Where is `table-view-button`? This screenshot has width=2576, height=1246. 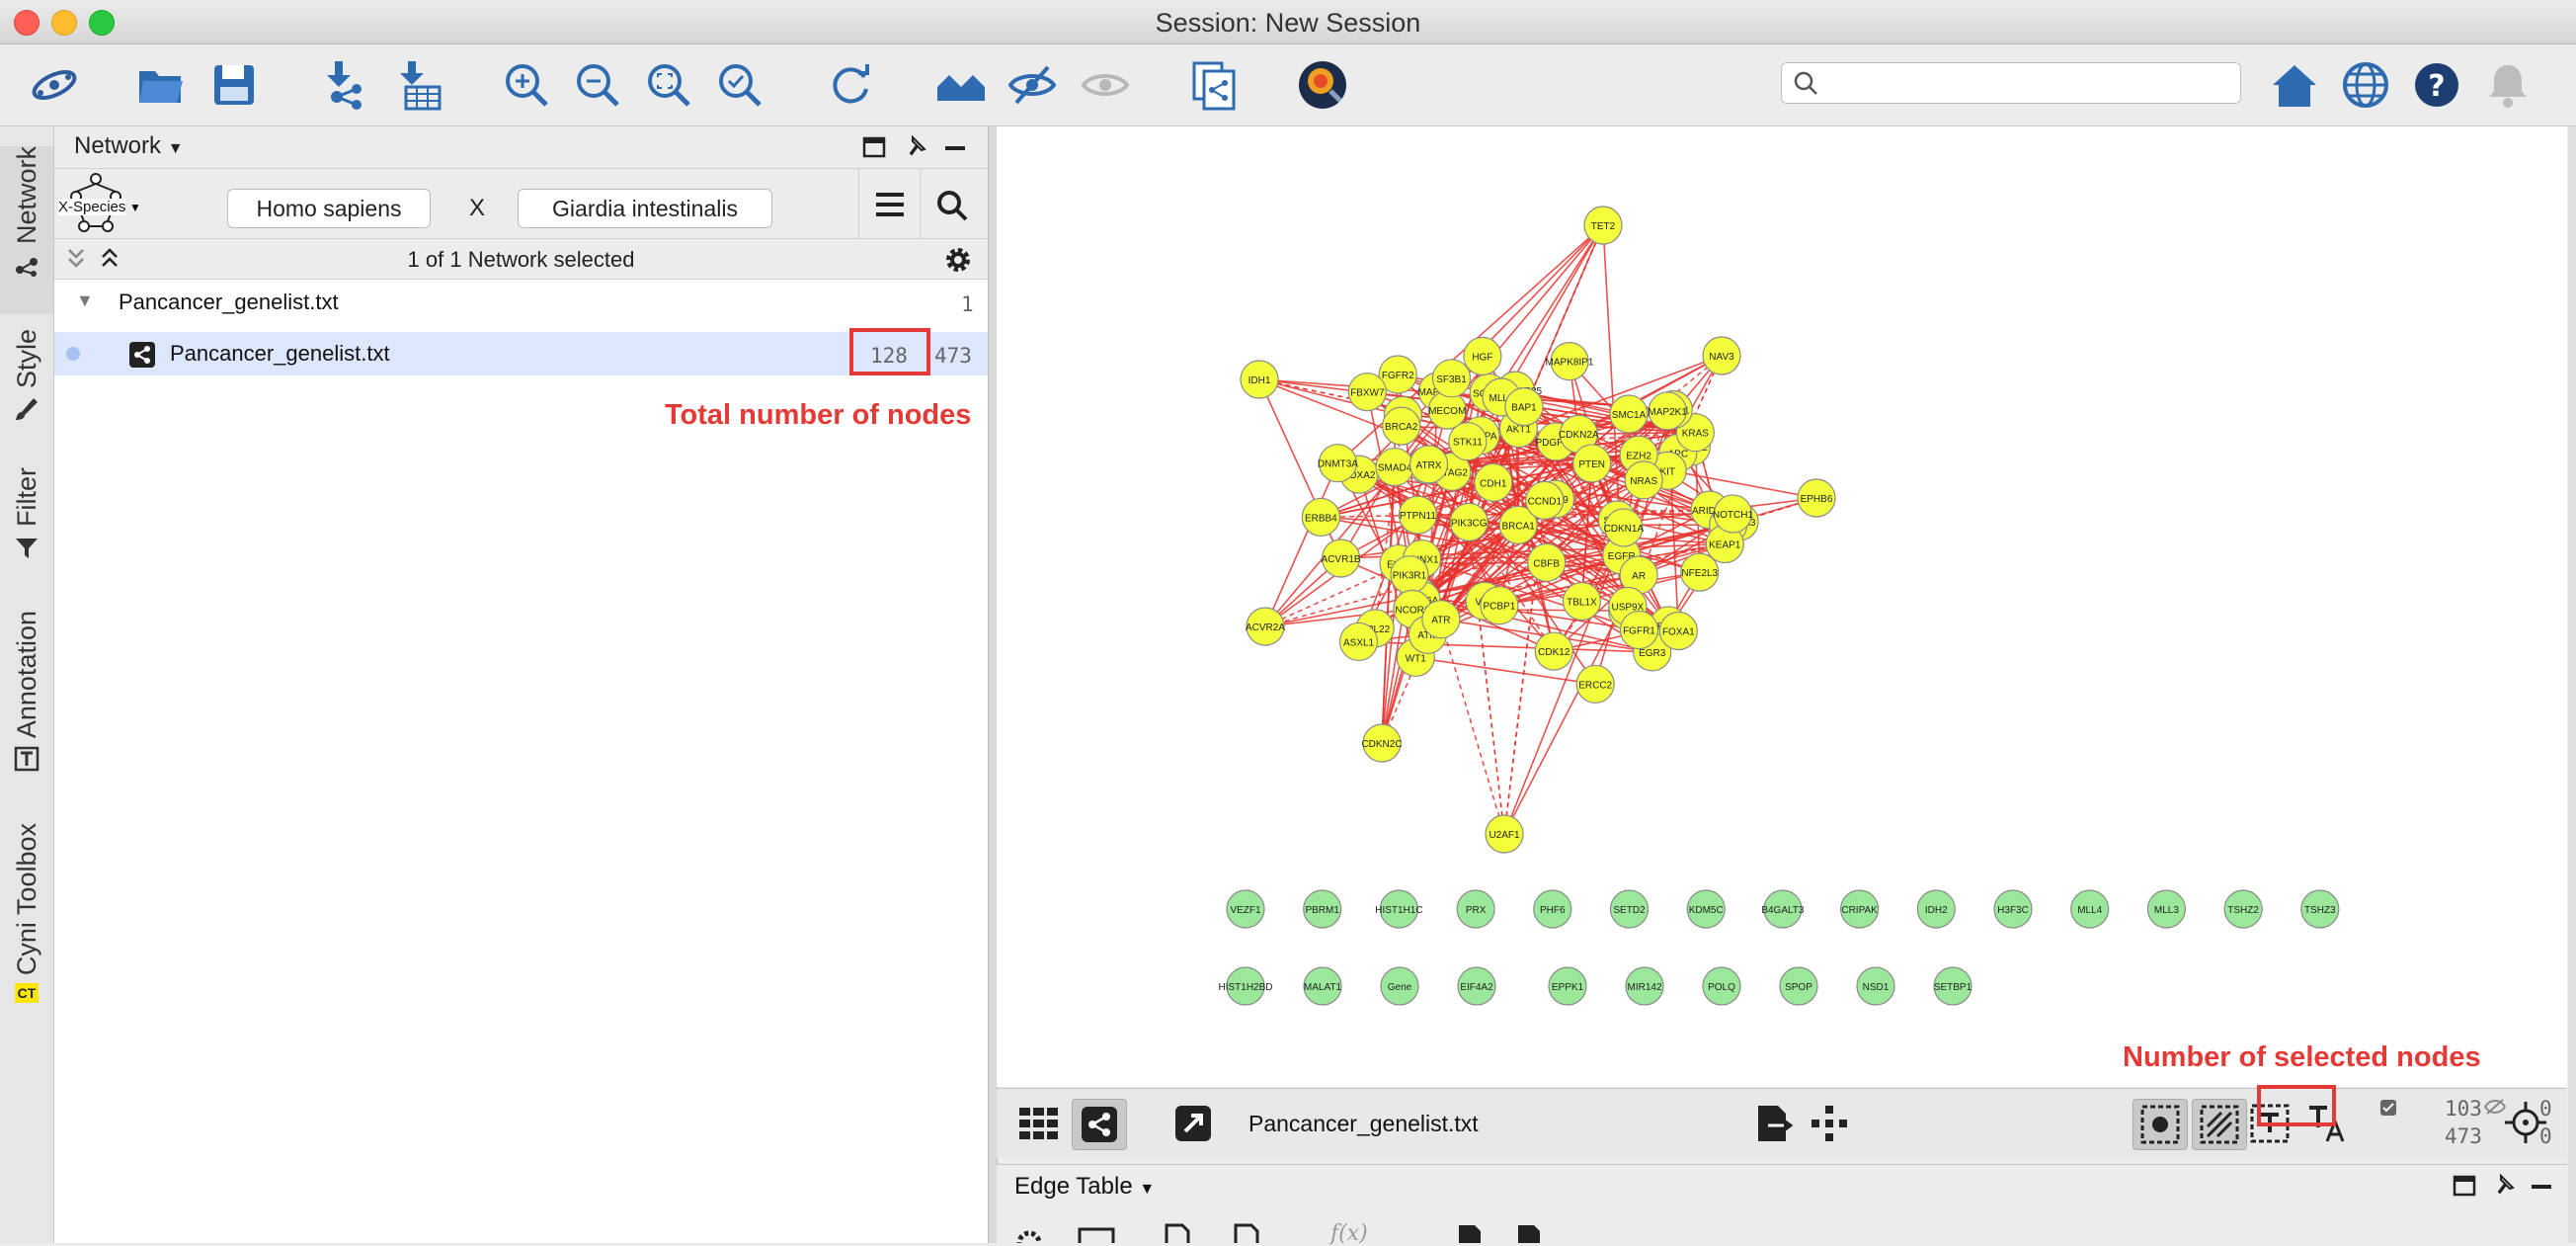 table-view-button is located at coordinates (1039, 1123).